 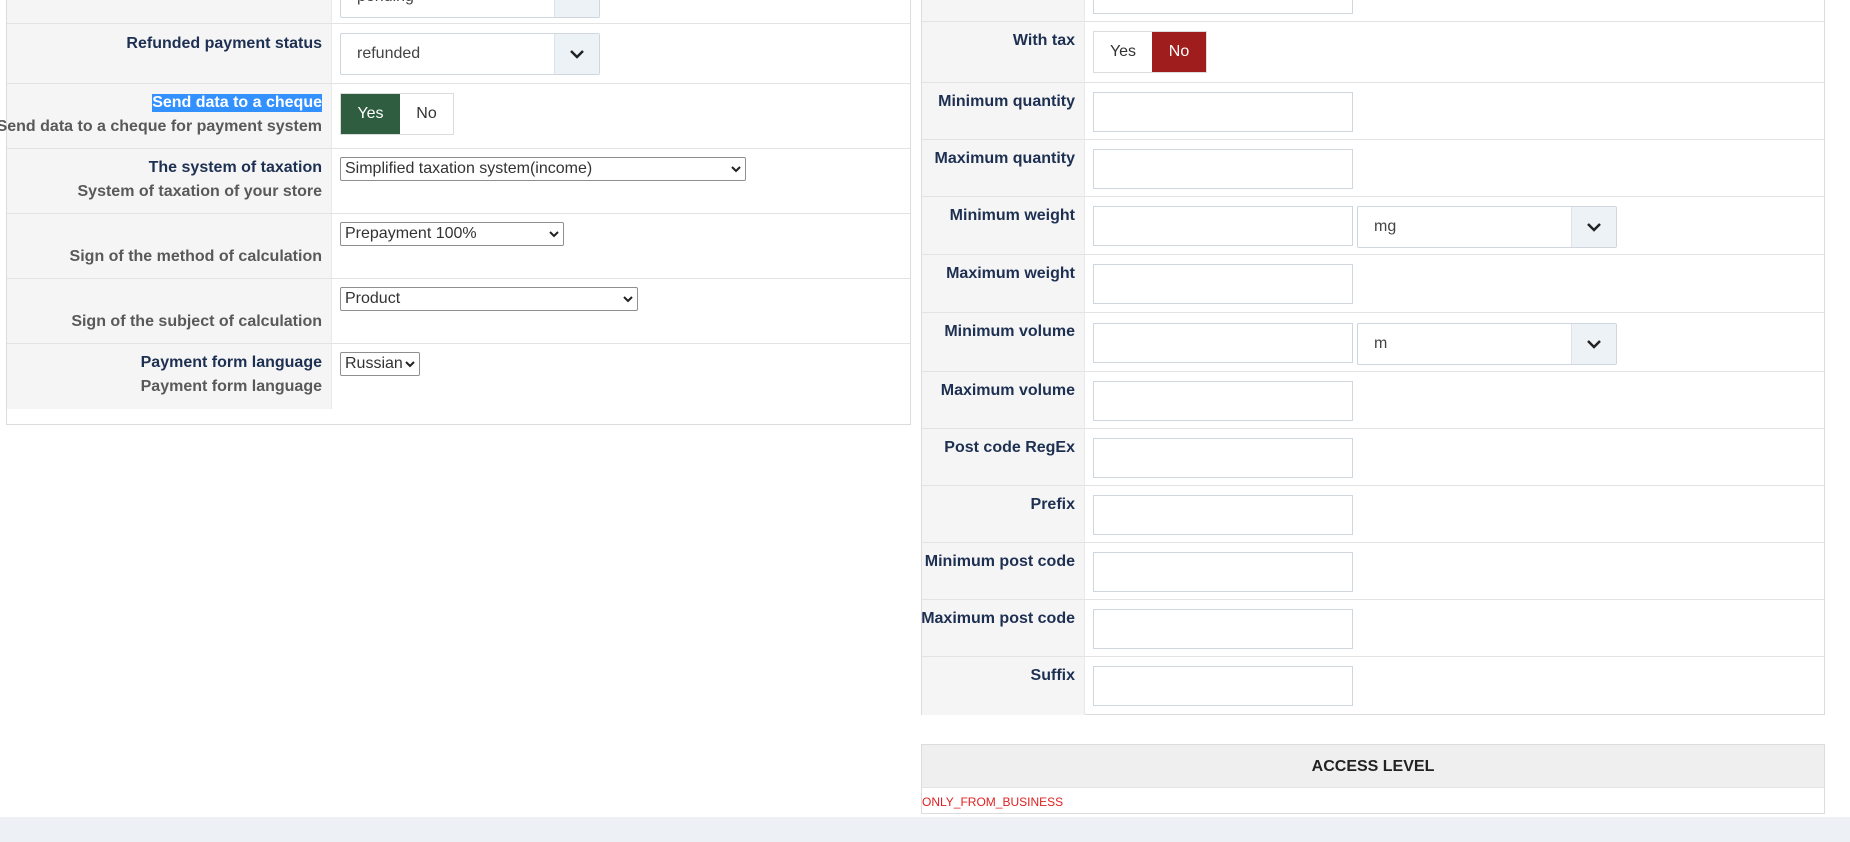 I want to click on access-level-panel: ACCESS LEVEL ONLY_FROM_BUSINESS, so click(x=1373, y=779).